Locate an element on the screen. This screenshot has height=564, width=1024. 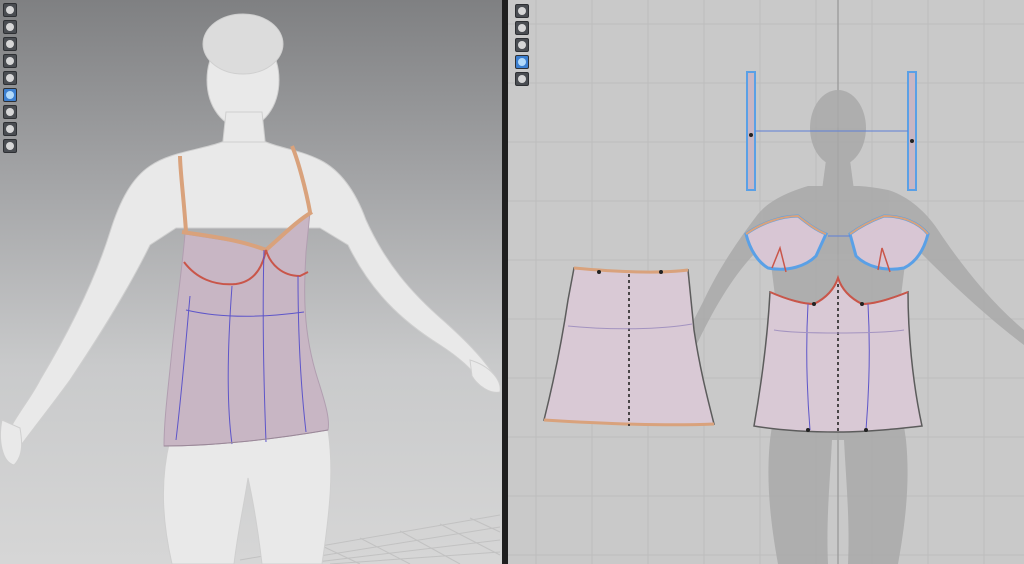
toolbar-3d is located at coordinates (10, 78).